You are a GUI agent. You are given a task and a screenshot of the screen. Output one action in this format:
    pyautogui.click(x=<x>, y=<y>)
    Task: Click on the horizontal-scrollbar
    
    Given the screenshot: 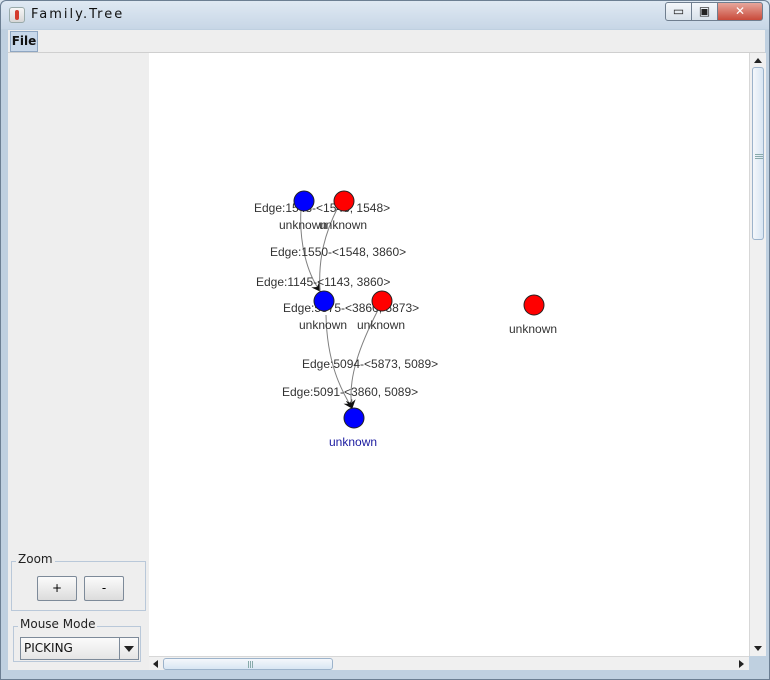 What is the action you would take?
    pyautogui.click(x=449, y=663)
    